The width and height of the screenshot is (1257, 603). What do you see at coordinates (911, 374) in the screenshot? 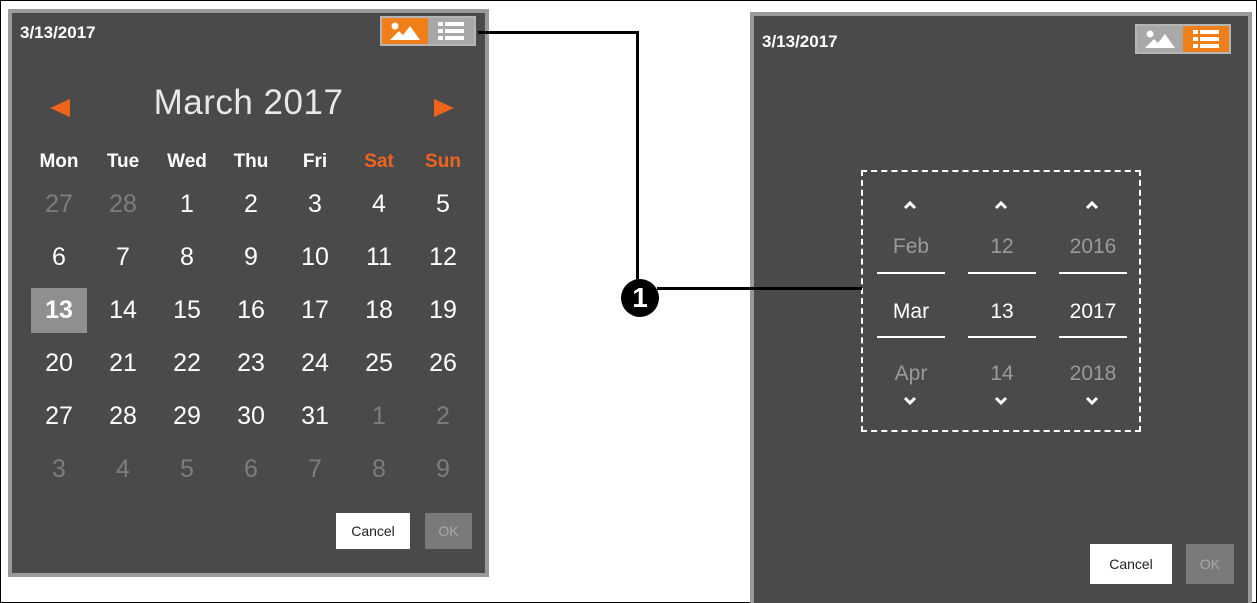
I see `month-next: Apr` at bounding box center [911, 374].